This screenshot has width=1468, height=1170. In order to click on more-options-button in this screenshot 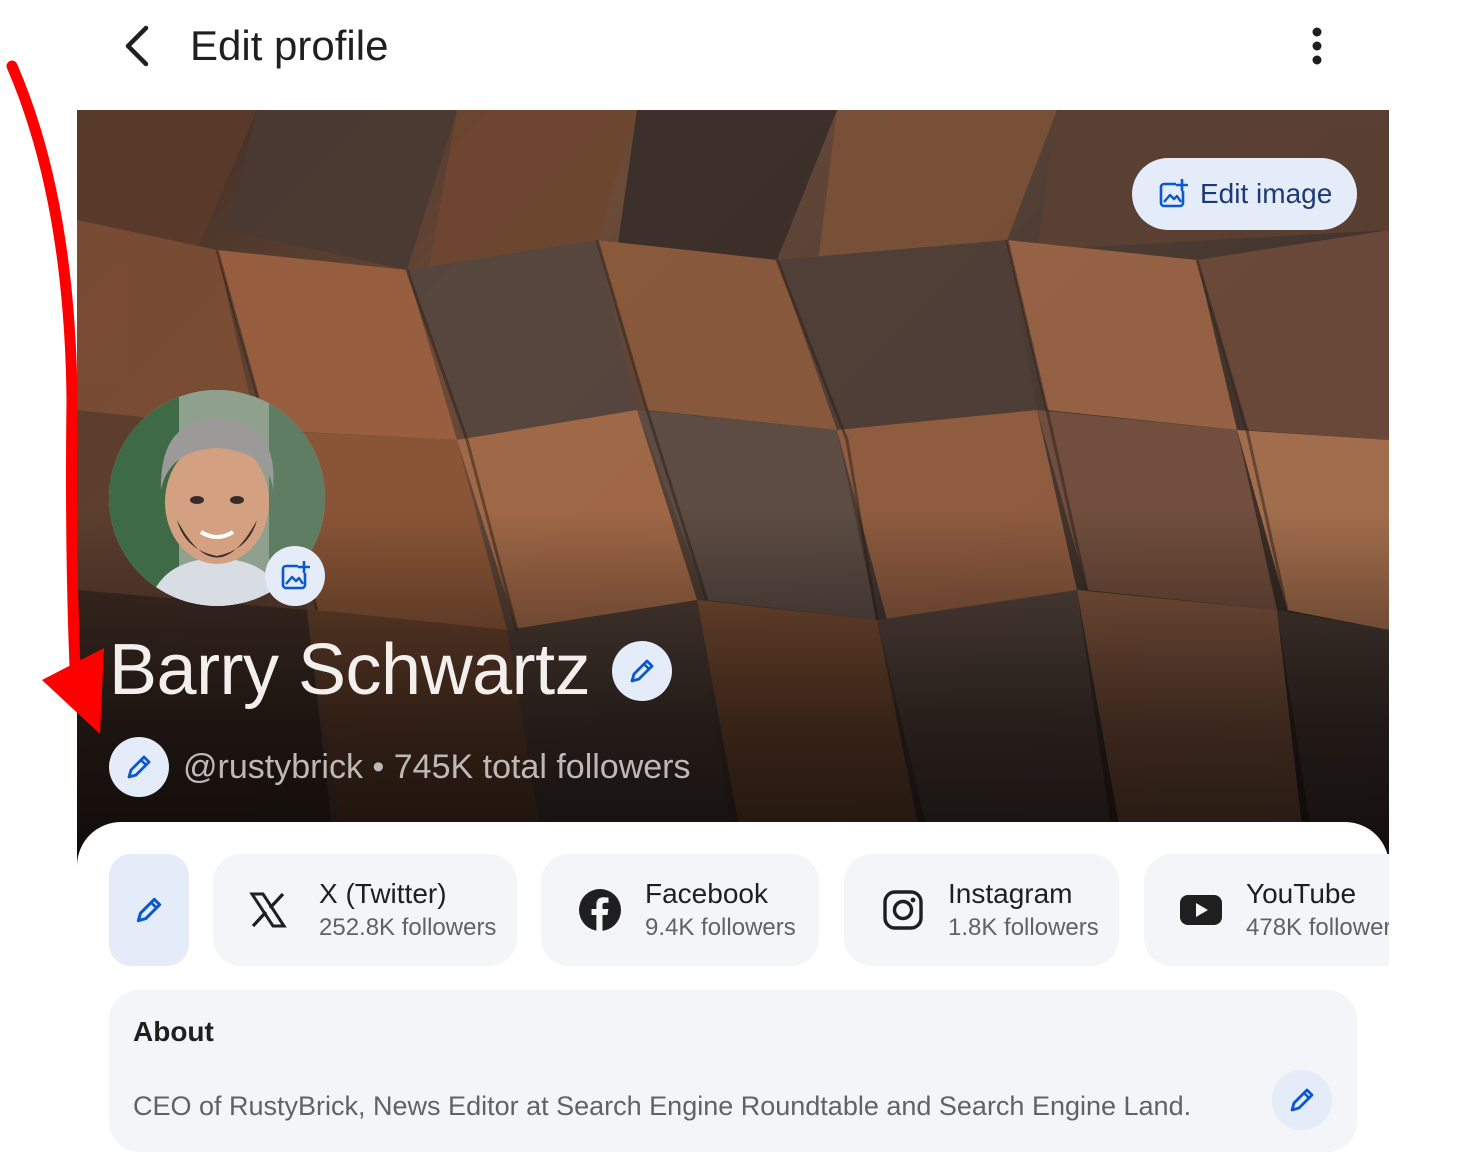, I will do `click(1317, 46)`.